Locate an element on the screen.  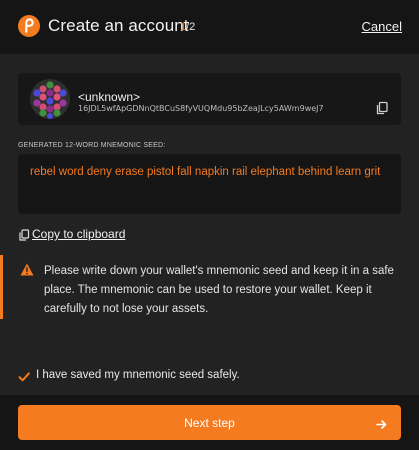
account-name: <unknown> is located at coordinates (109, 97).